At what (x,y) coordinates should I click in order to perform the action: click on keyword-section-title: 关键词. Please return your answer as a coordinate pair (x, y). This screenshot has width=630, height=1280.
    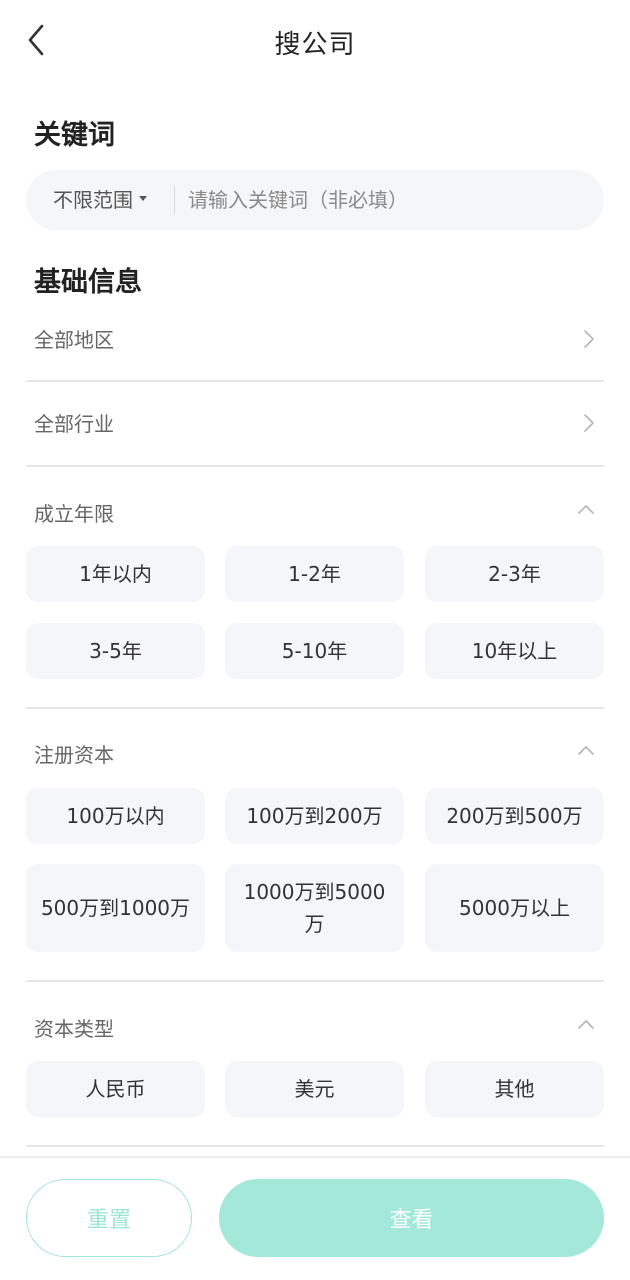
    Looking at the image, I should click on (74, 135).